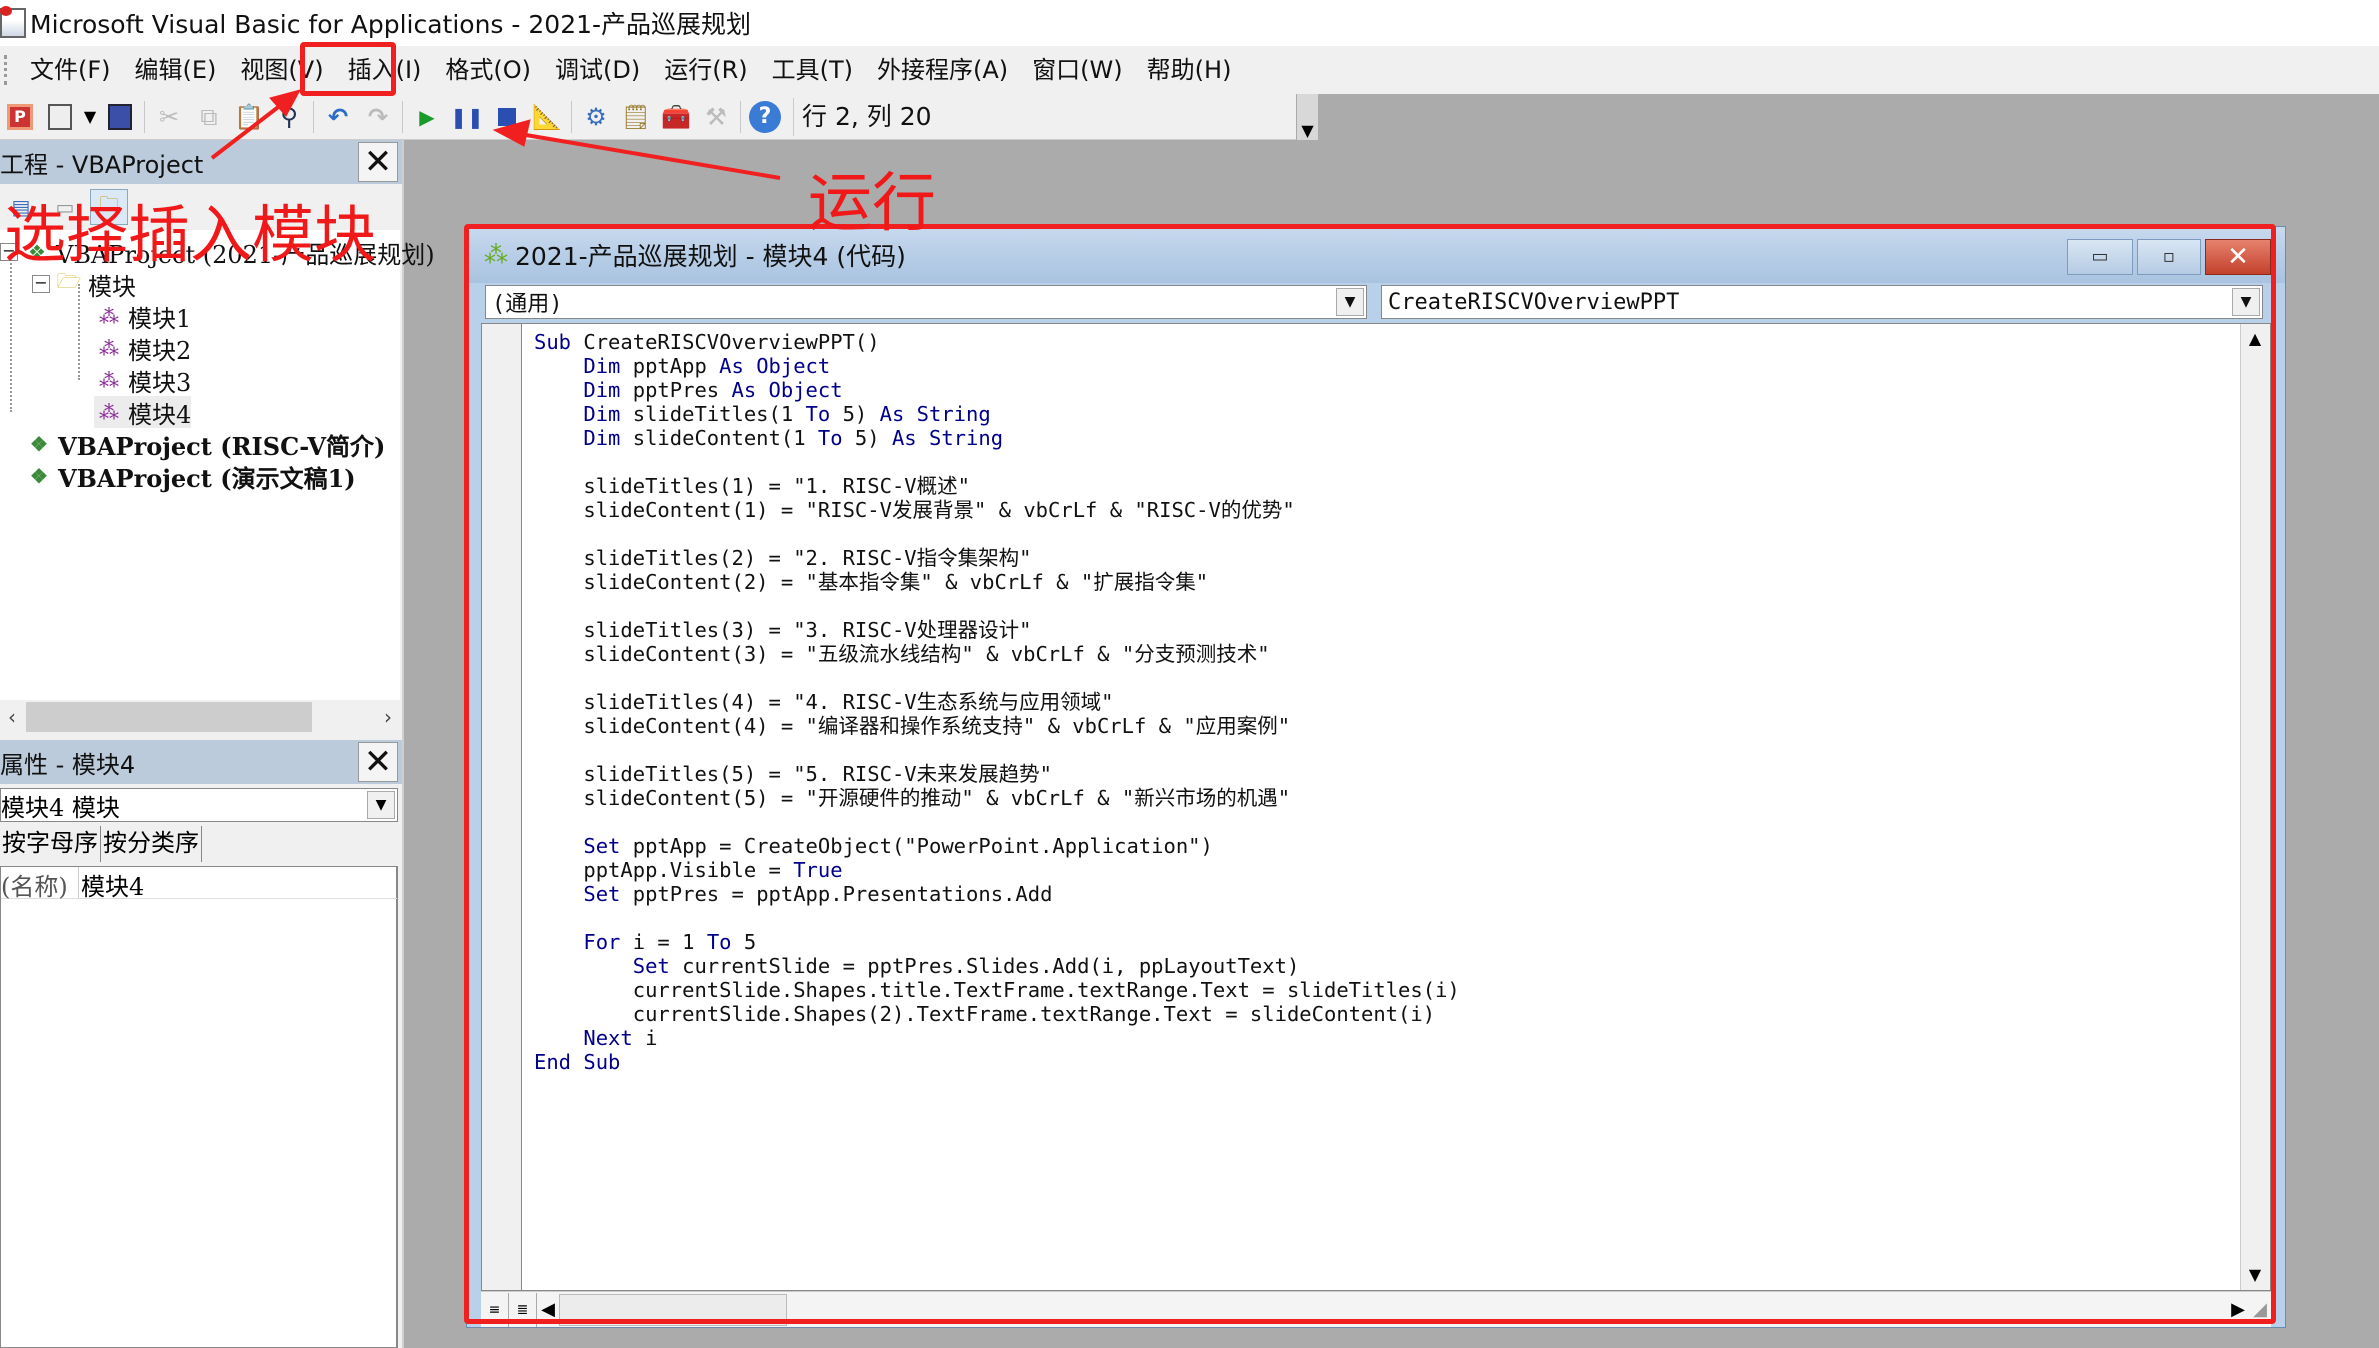 Image resolution: width=2379 pixels, height=1348 pixels. I want to click on code-line: Sub CreateRISCVOverviewPPT(), so click(997, 342).